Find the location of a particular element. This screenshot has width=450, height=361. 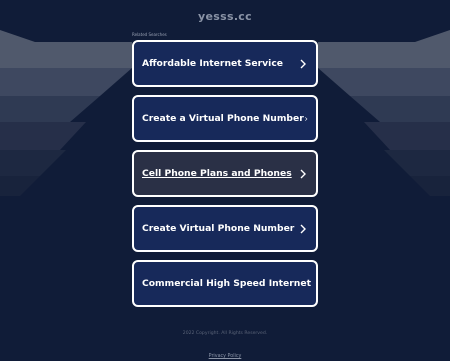

site-domain: yesss.cc is located at coordinates (225, 16).